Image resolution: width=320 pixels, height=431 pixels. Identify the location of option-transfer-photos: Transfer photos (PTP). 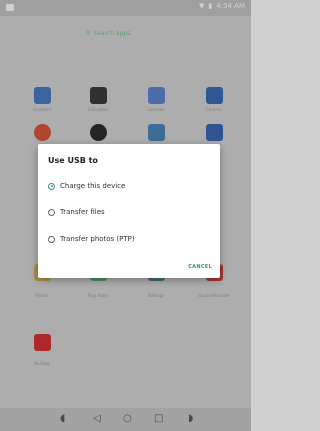
(91, 239).